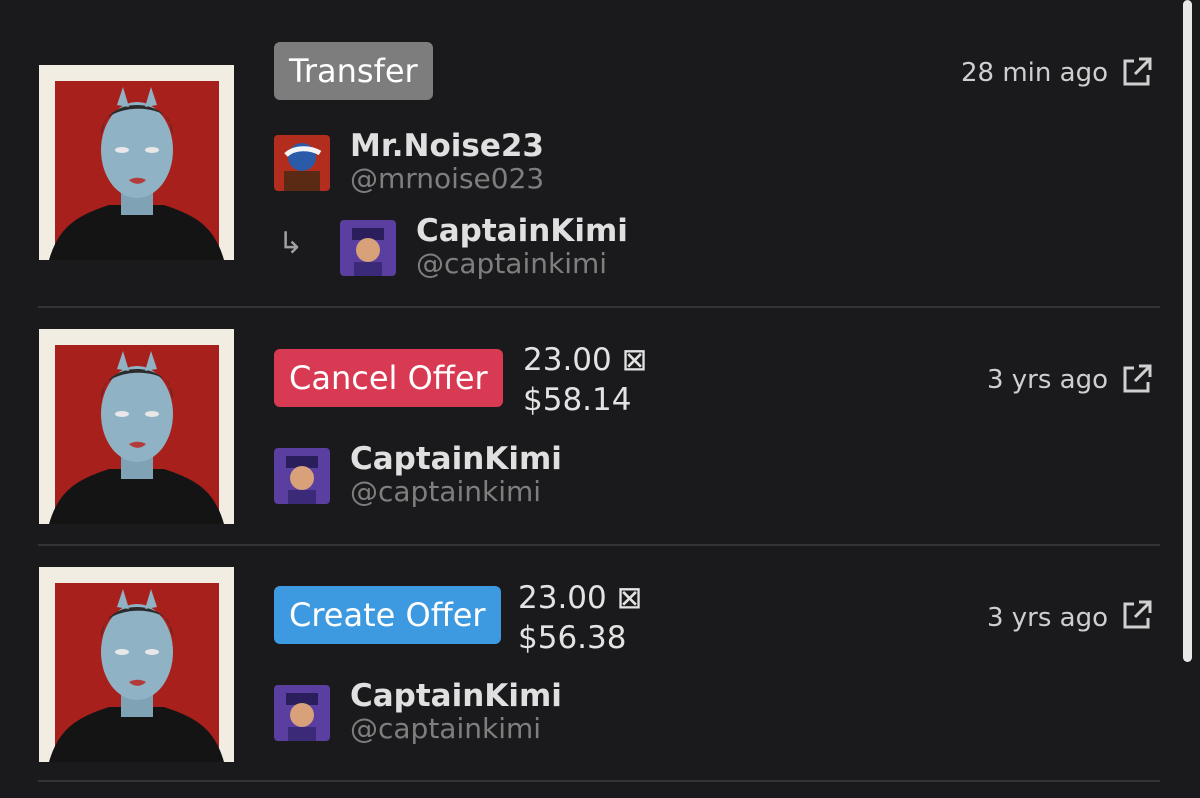 The height and width of the screenshot is (798, 1200). What do you see at coordinates (353, 71) in the screenshot?
I see `event-badge-transfer: Transfer` at bounding box center [353, 71].